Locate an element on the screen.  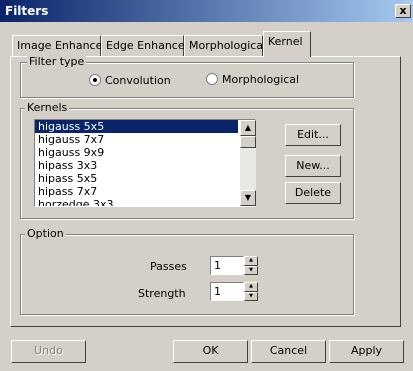
undo-button: Undo is located at coordinates (48, 351).